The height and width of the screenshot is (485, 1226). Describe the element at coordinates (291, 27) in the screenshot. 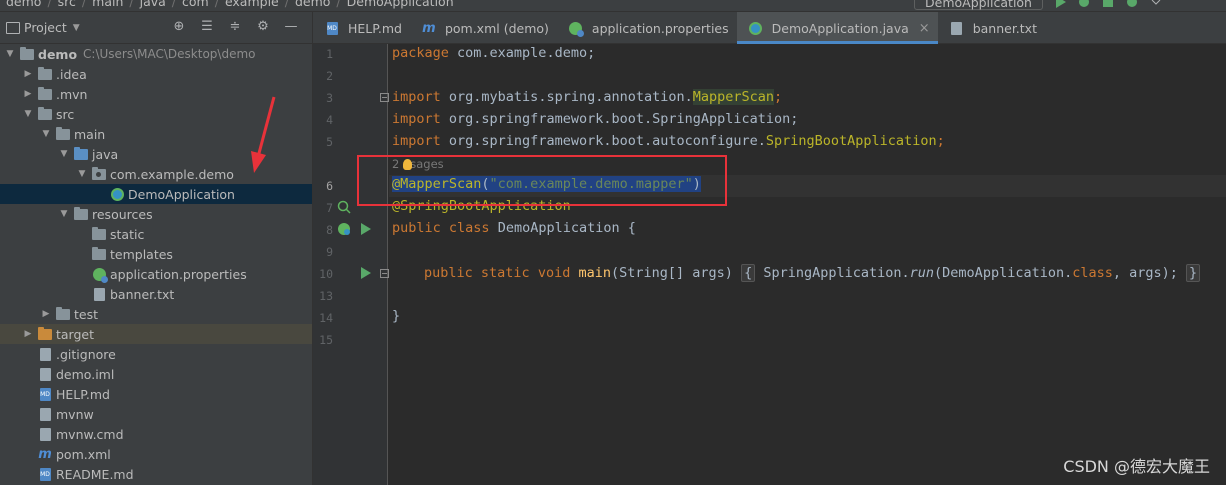

I see `hide-icon: —` at that location.